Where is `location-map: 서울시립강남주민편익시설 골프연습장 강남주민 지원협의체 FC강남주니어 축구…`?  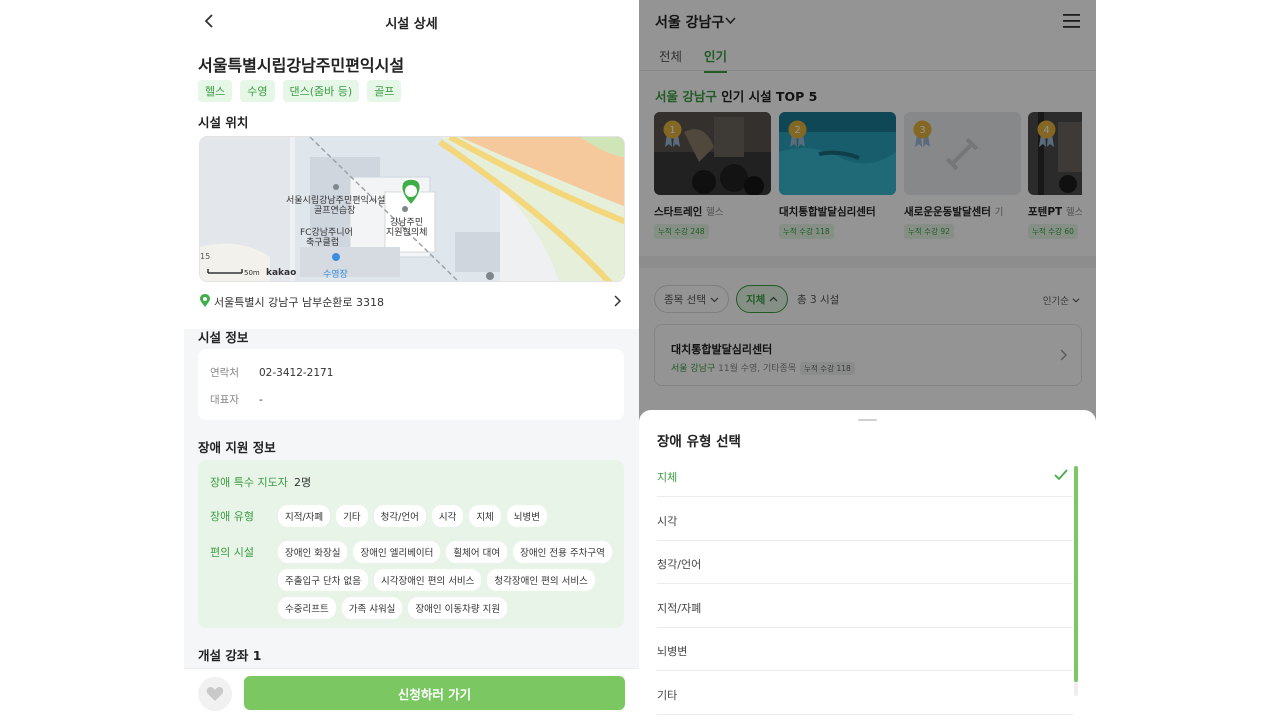 location-map: 서울시립강남주민편익시설 골프연습장 강남주민 지원협의체 FC강남주니어 축구… is located at coordinates (412, 209).